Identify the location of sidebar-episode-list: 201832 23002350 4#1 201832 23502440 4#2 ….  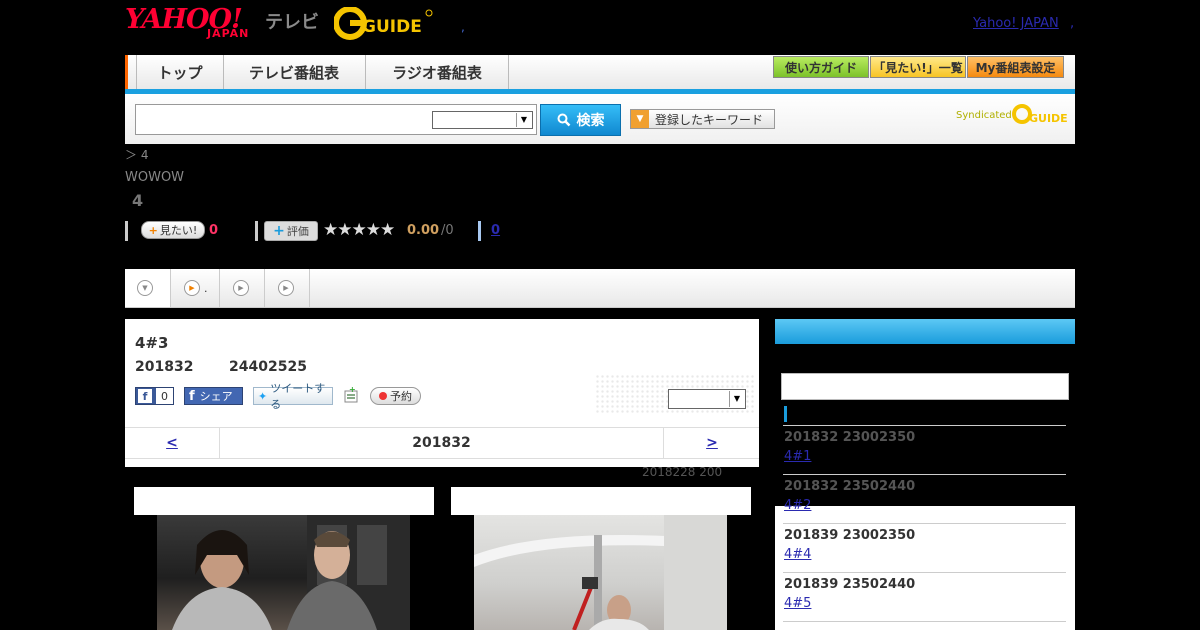
(925, 474).